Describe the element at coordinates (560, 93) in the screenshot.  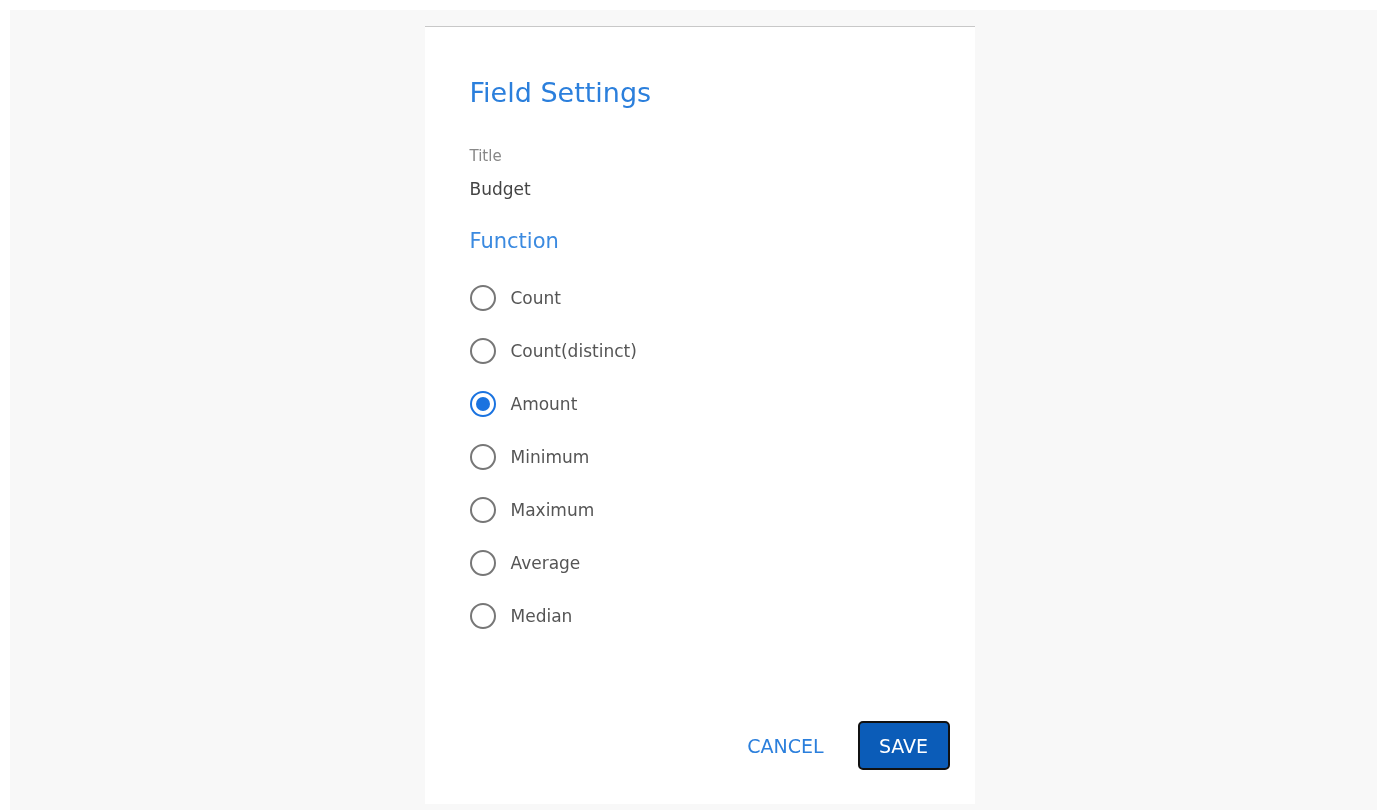
I see `dialog-title: Field Settings` at that location.